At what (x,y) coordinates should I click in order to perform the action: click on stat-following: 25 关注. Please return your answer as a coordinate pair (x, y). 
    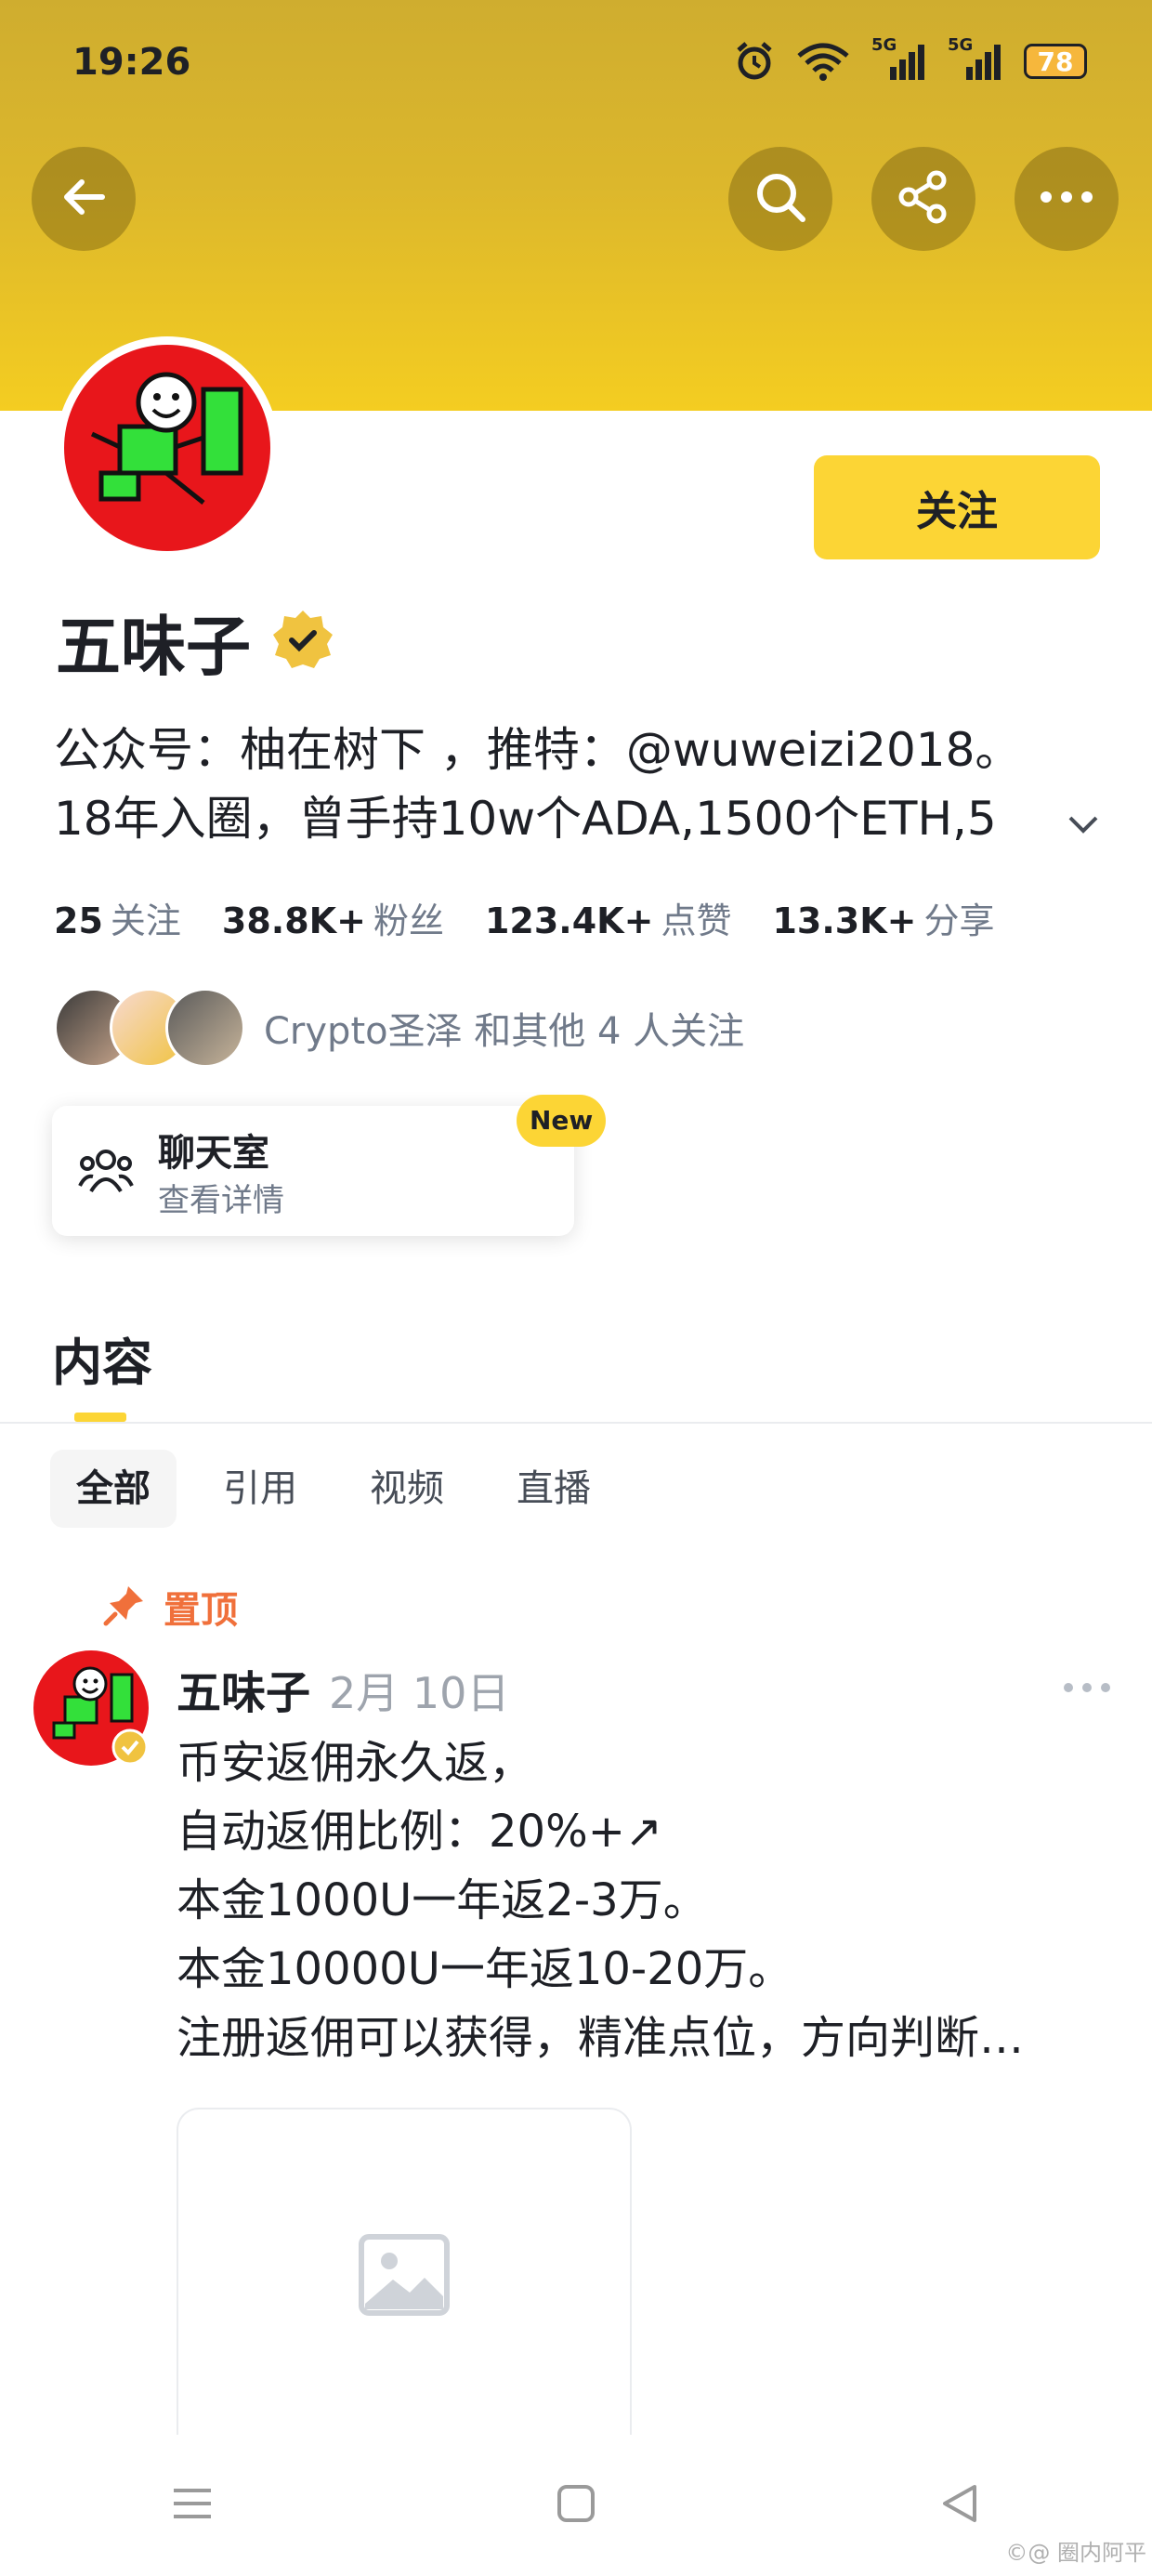
    Looking at the image, I should click on (117, 917).